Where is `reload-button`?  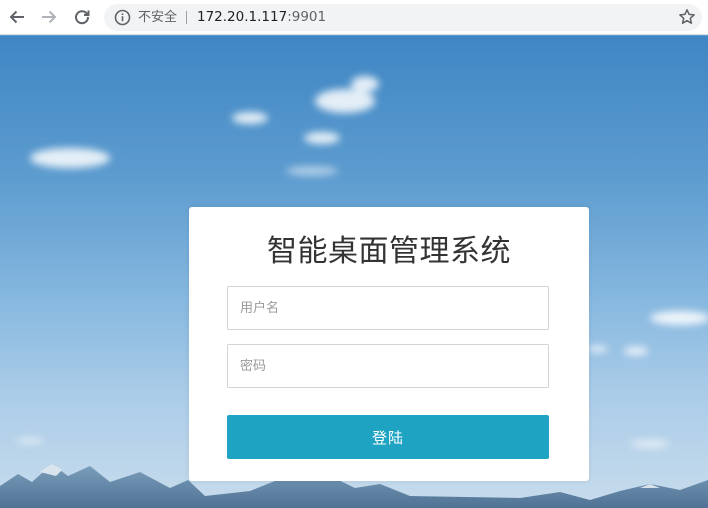 reload-button is located at coordinates (82, 17).